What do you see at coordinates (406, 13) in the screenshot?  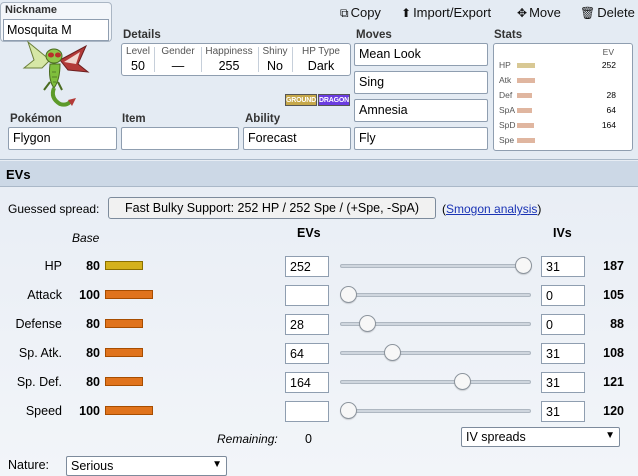 I see `upload-icon: ⬆` at bounding box center [406, 13].